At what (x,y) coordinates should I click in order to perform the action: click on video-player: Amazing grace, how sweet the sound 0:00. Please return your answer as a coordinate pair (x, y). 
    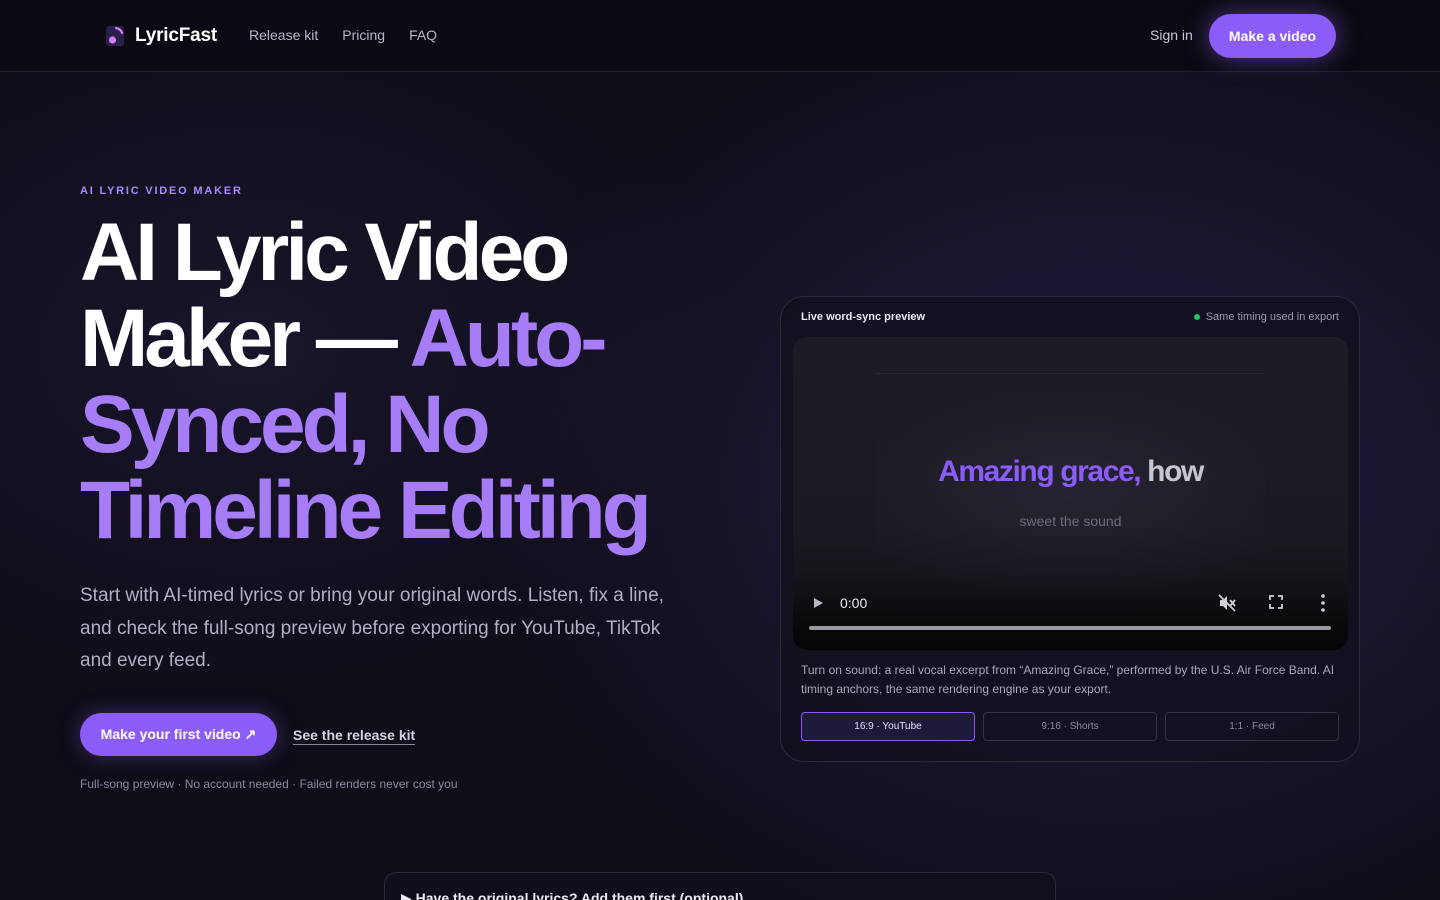
    Looking at the image, I should click on (1070, 493).